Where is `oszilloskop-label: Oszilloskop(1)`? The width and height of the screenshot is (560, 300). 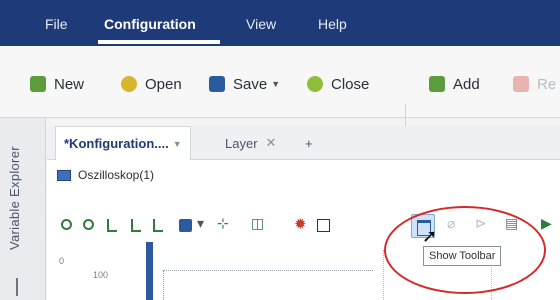 oszilloskop-label: Oszilloskop(1) is located at coordinates (116, 175).